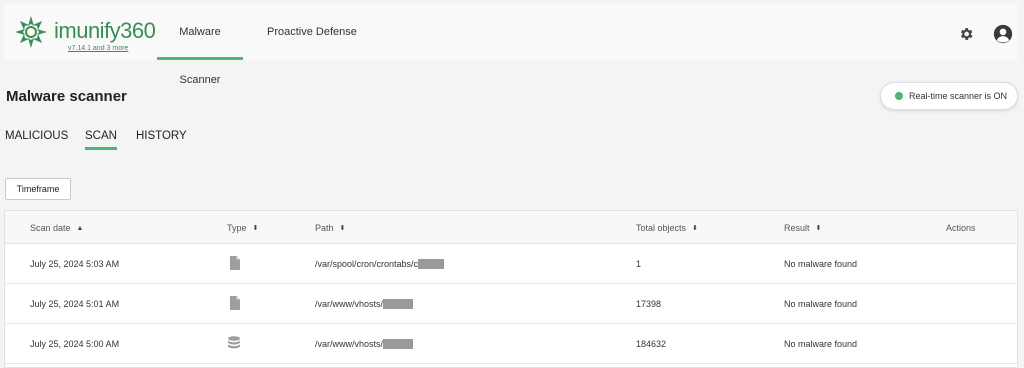 This screenshot has width=1024, height=368. I want to click on scan-date-cell: July 25, 2024 5:00 AM, so click(75, 344).